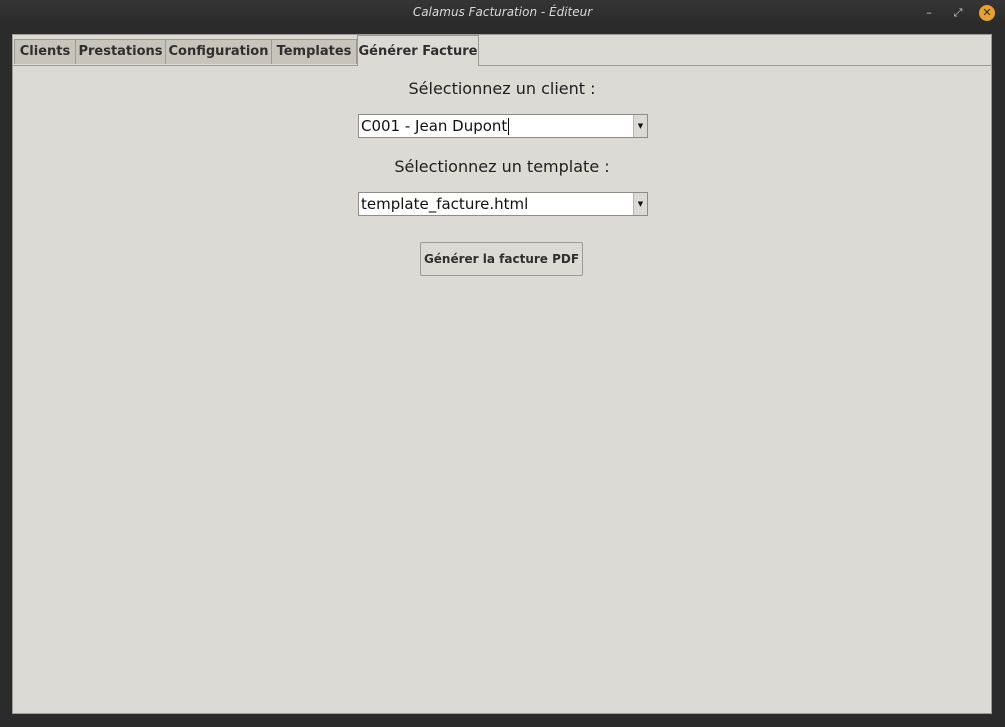 The height and width of the screenshot is (727, 1005). Describe the element at coordinates (45, 51) in the screenshot. I see `tab-clients: Clients` at that location.